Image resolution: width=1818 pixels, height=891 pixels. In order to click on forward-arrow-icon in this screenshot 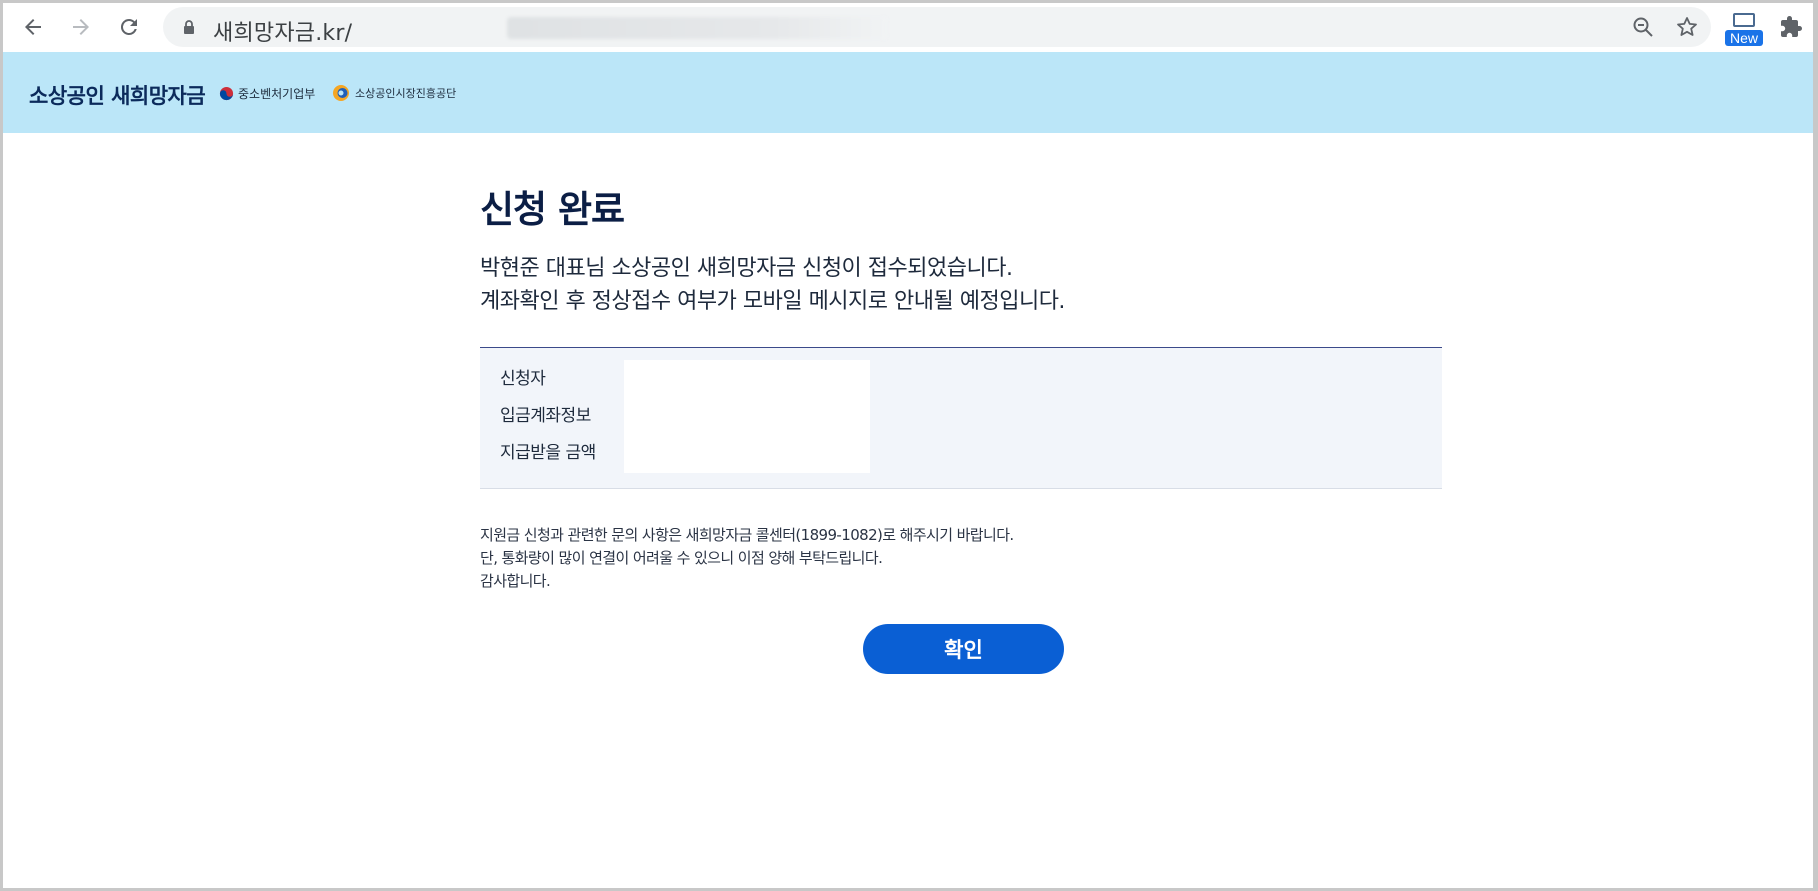, I will do `click(81, 27)`.